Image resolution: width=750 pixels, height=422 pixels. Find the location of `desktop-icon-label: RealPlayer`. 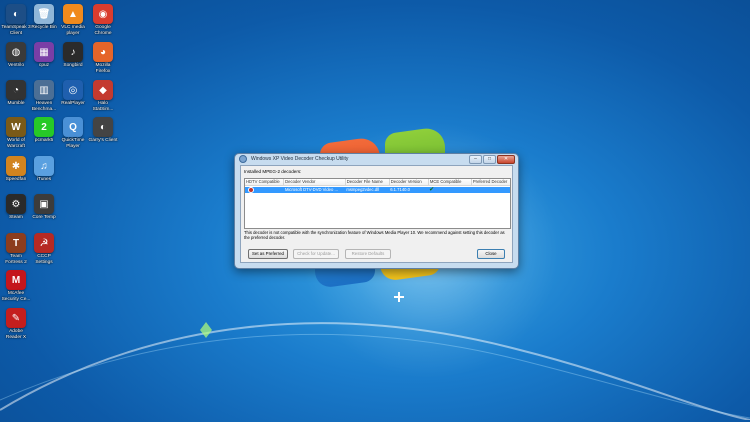

desktop-icon-label: RealPlayer is located at coordinates (73, 103).